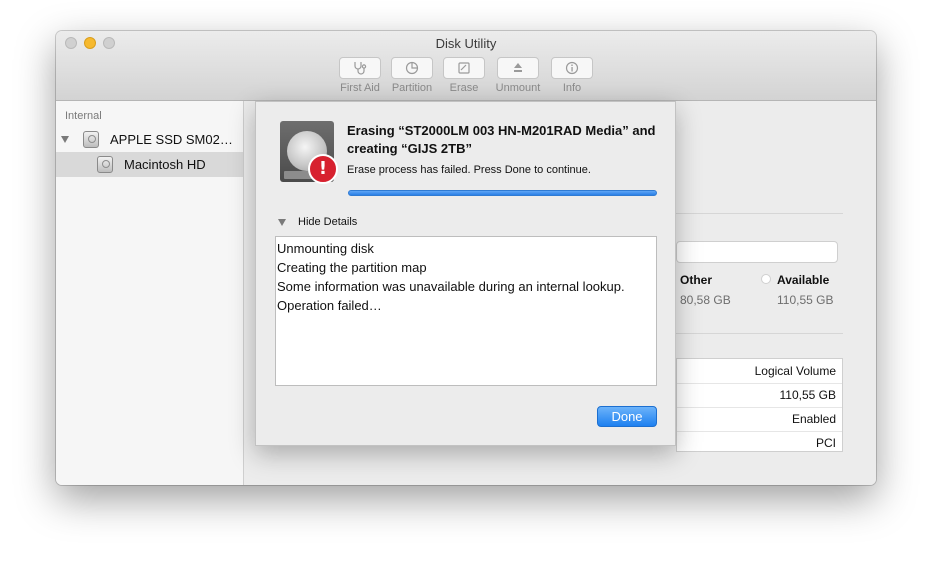 This screenshot has height=565, width=932. I want to click on sidebar-item-volume: Macintosh HD, so click(149, 164).